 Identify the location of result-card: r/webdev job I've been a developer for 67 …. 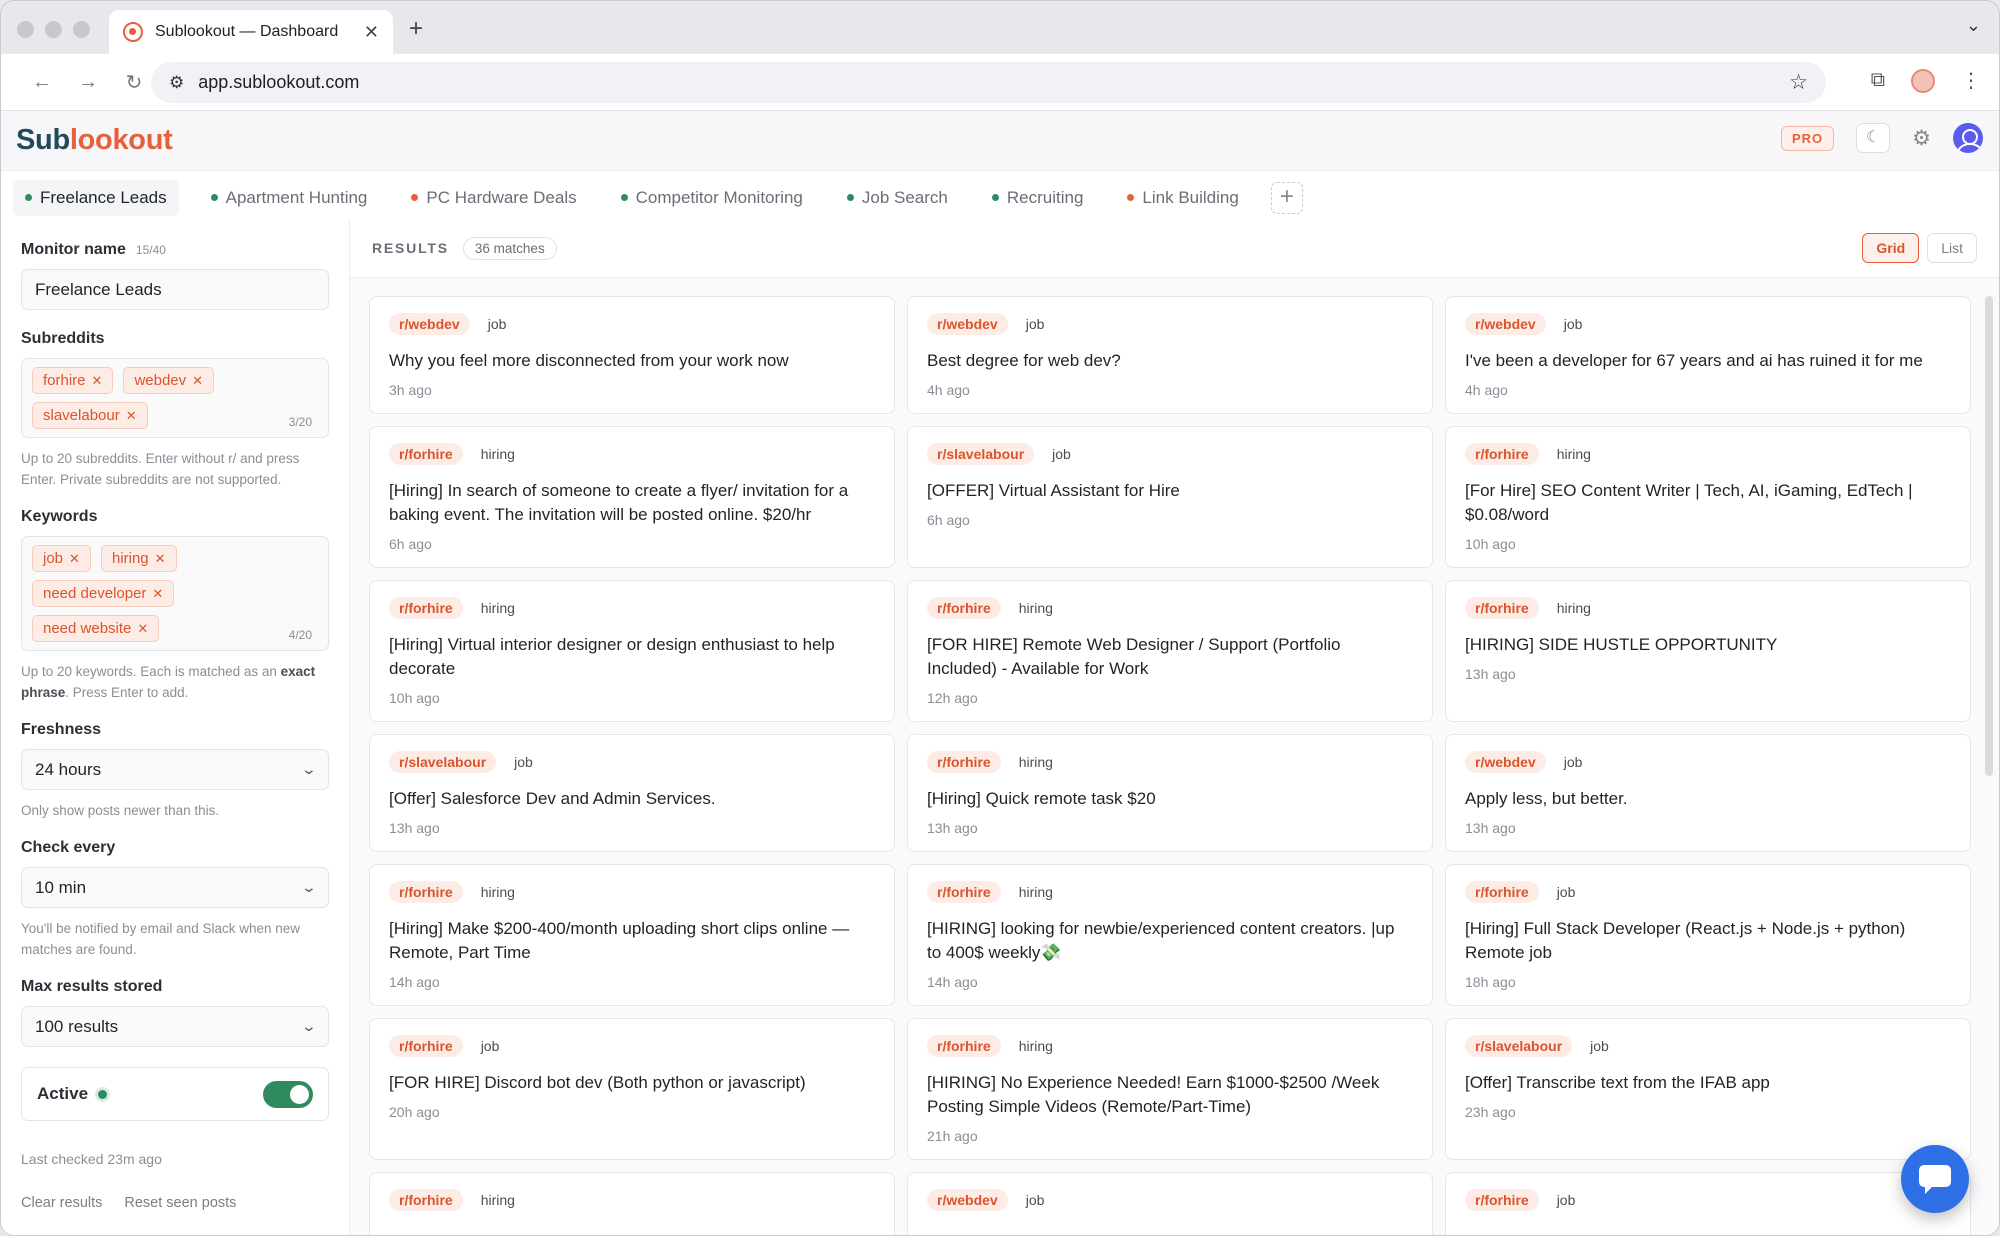
(1708, 355).